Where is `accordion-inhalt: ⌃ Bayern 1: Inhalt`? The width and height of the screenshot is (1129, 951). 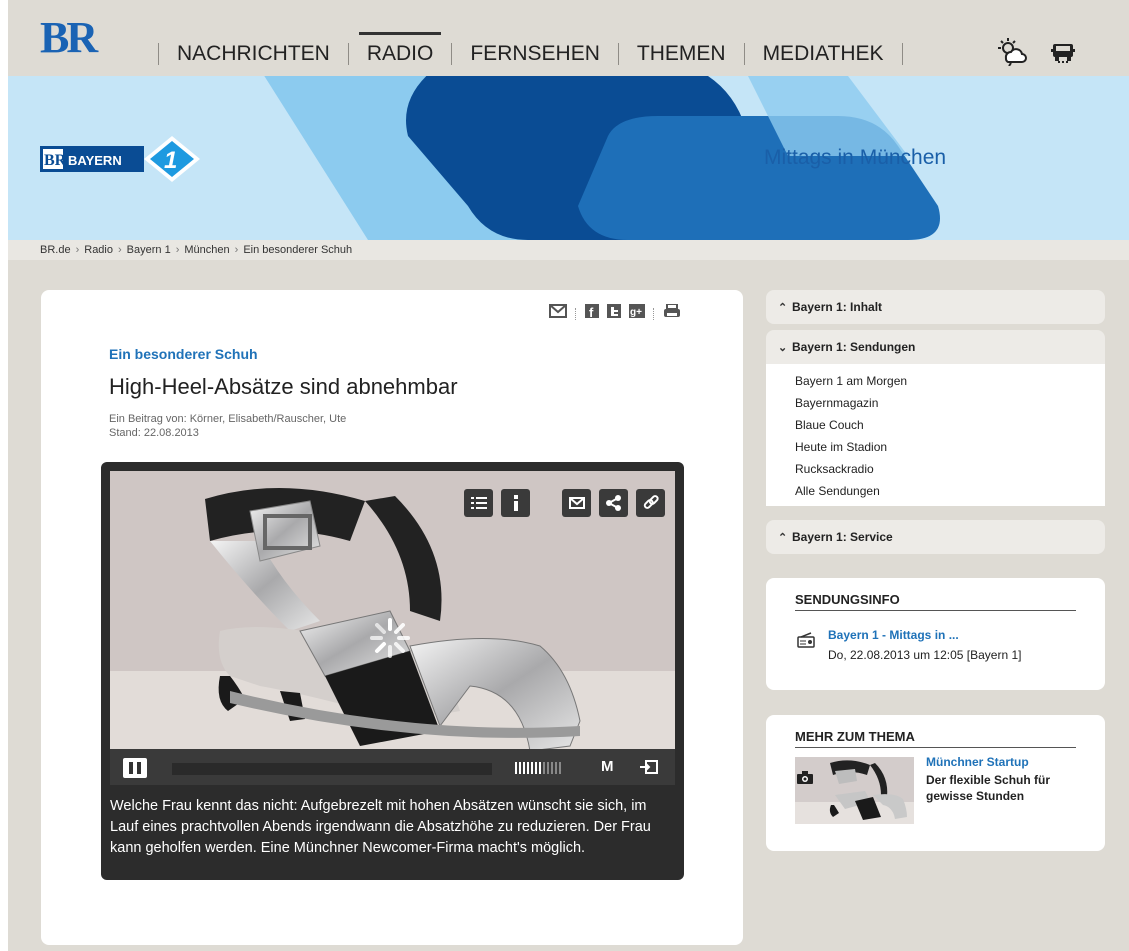
accordion-inhalt: ⌃ Bayern 1: Inhalt is located at coordinates (935, 307).